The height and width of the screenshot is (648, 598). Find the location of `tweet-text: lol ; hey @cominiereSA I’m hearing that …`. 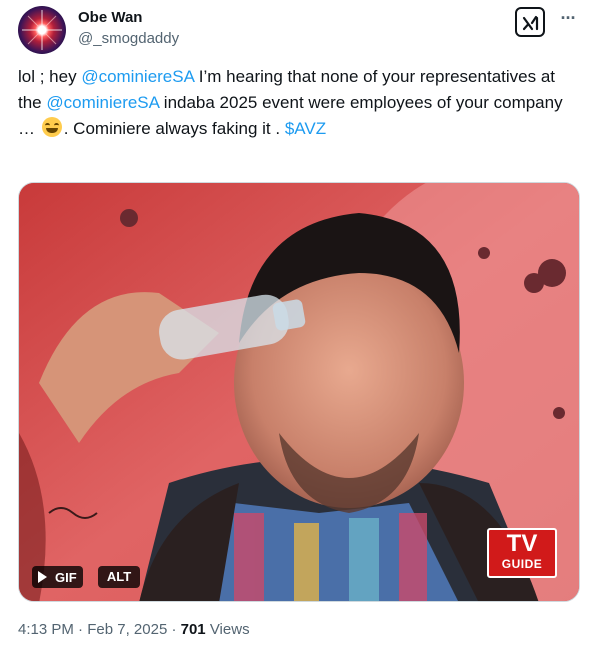

tweet-text: lol ; hey @cominiereSA I’m hearing that … is located at coordinates (299, 103).